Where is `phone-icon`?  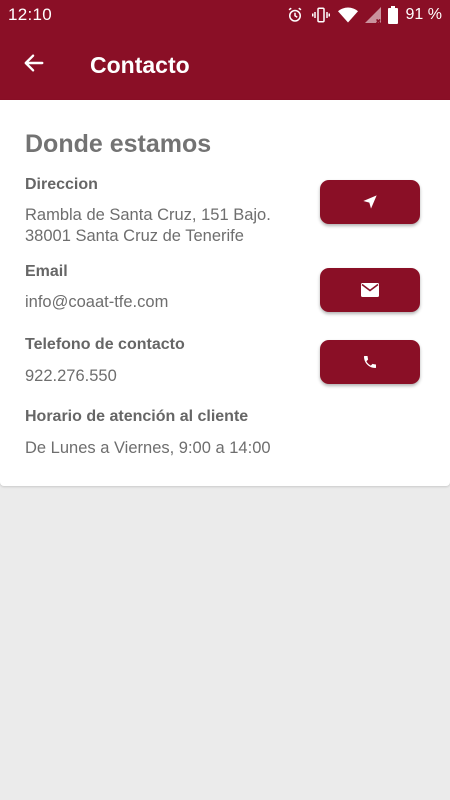
phone-icon is located at coordinates (370, 362).